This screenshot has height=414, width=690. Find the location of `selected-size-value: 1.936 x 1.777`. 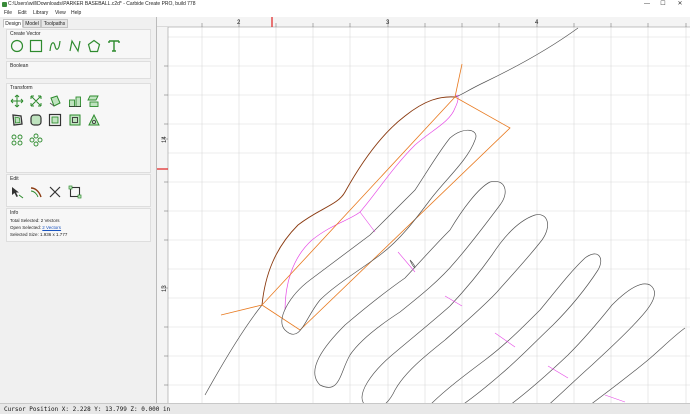

selected-size-value: 1.936 x 1.777 is located at coordinates (54, 234).